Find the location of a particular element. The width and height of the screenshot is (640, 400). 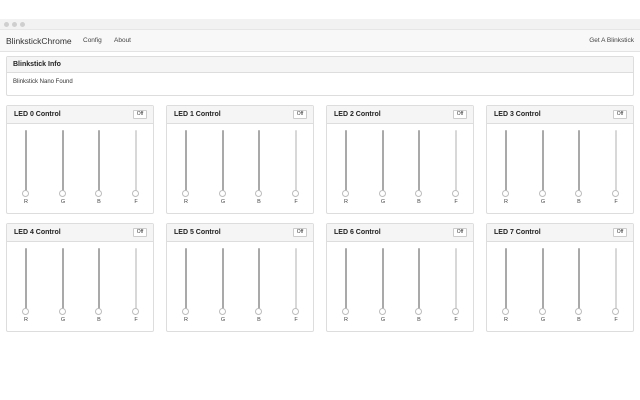

nav-config-link: Config is located at coordinates (92, 40).